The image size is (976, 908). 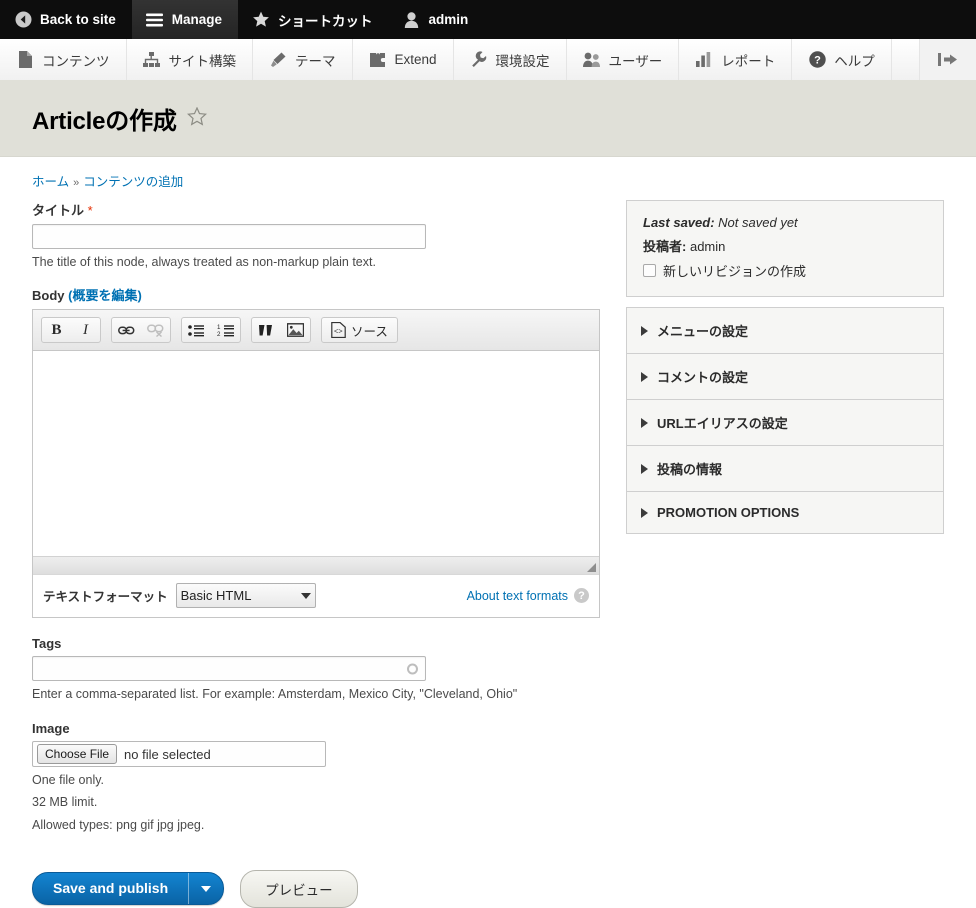 What do you see at coordinates (155, 330) in the screenshot?
I see `unlink-icon` at bounding box center [155, 330].